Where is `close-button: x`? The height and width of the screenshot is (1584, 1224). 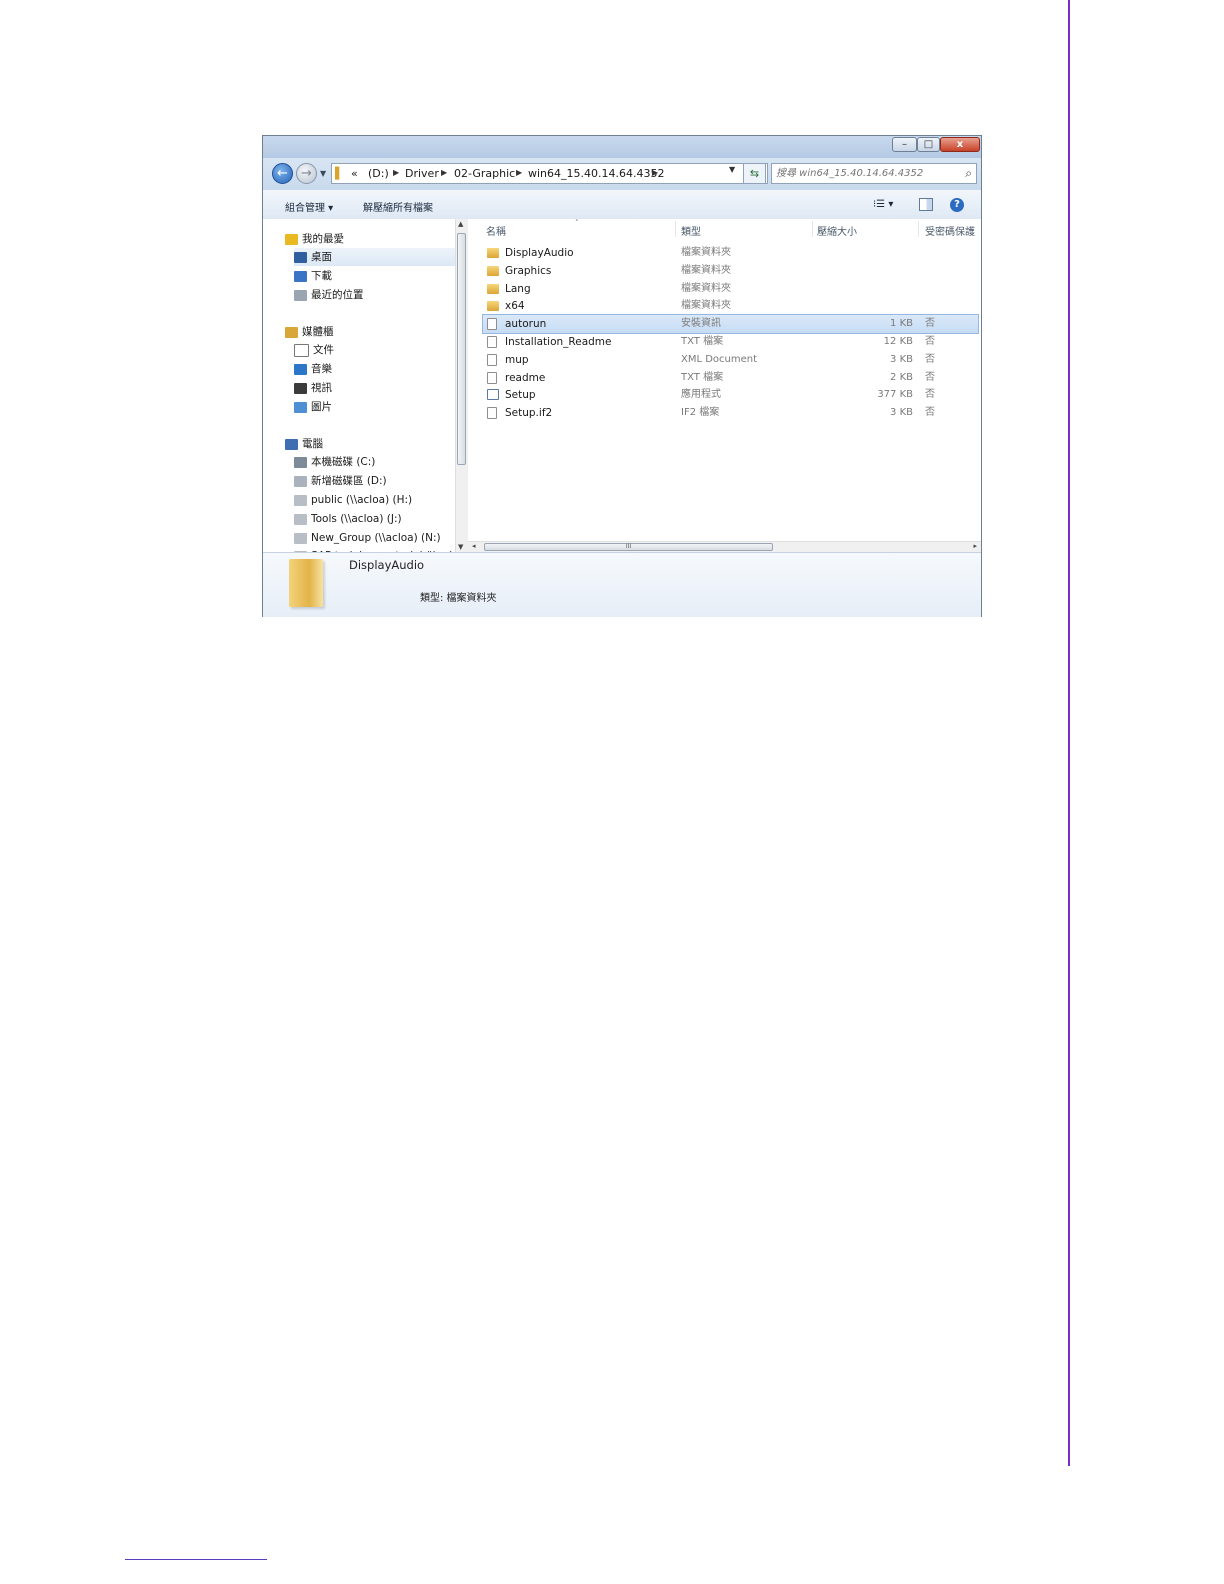
close-button: x is located at coordinates (960, 144).